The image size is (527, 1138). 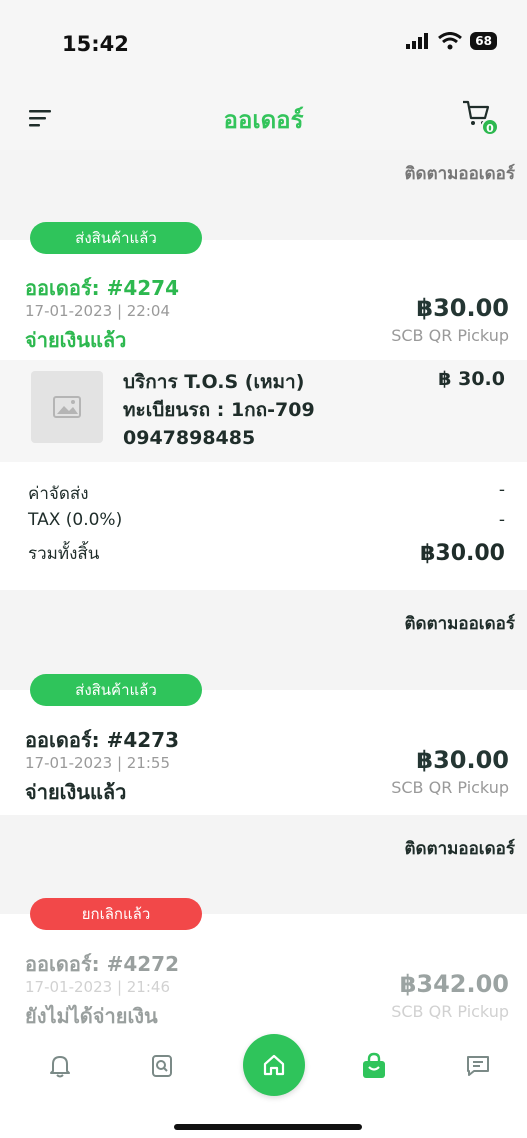 What do you see at coordinates (268, 1127) in the screenshot?
I see `home-indicator` at bounding box center [268, 1127].